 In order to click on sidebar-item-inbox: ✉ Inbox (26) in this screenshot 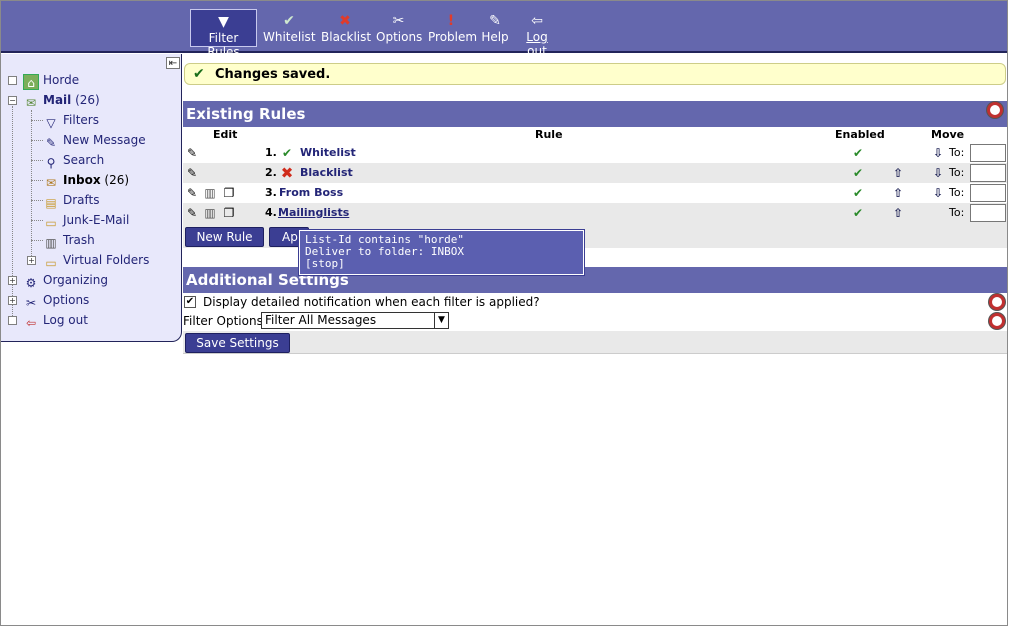, I will do `click(86, 180)`.